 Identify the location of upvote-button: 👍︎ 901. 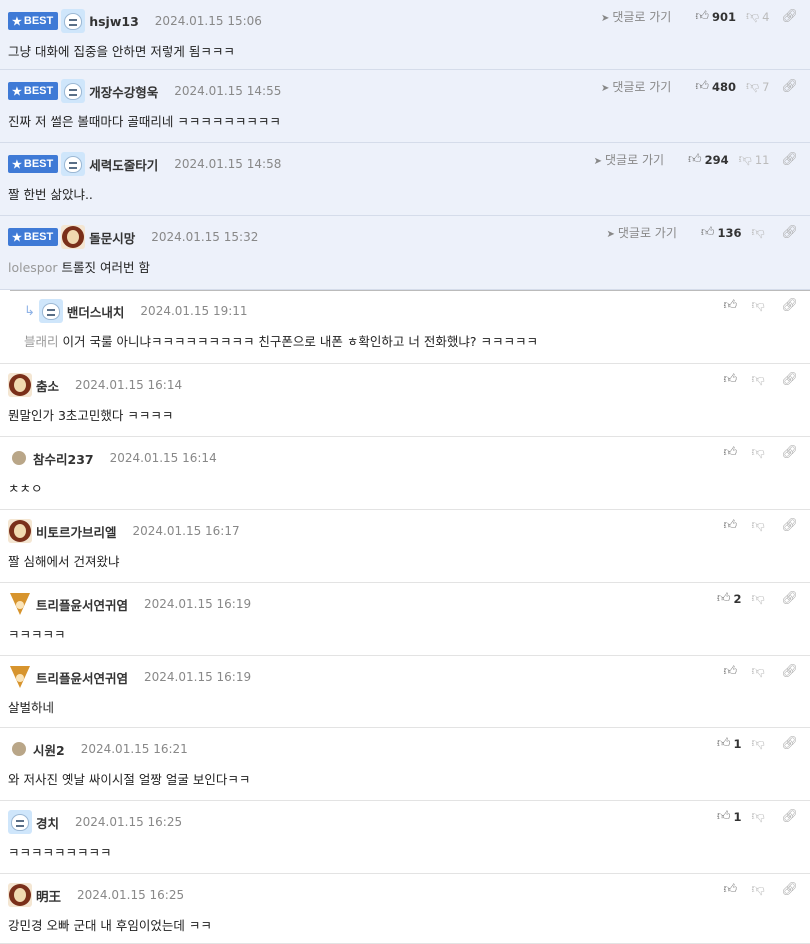
(715, 16).